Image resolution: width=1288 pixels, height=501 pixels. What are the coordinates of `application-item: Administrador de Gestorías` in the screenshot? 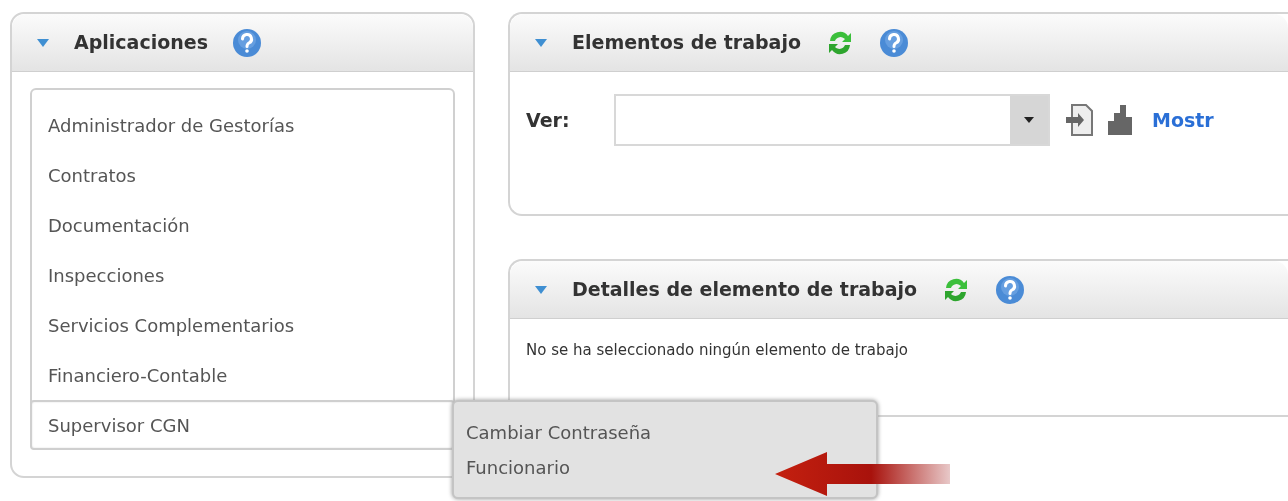 It's located at (242, 125).